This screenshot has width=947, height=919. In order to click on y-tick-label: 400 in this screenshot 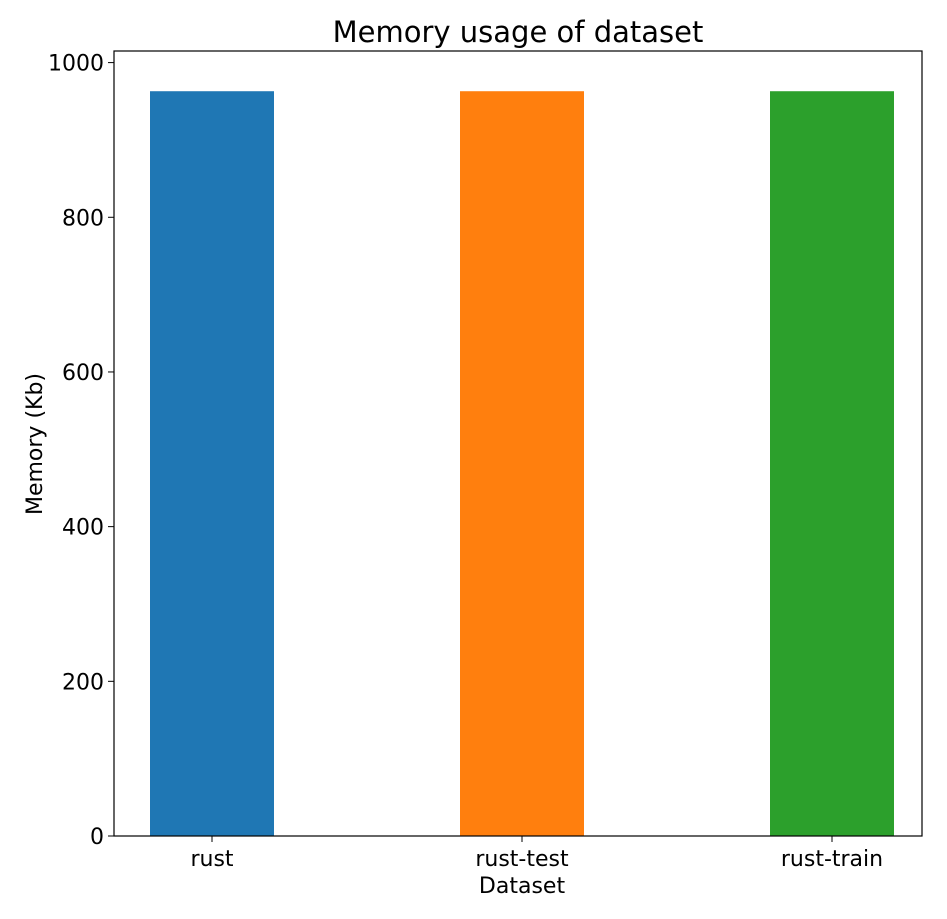, I will do `click(83, 528)`.